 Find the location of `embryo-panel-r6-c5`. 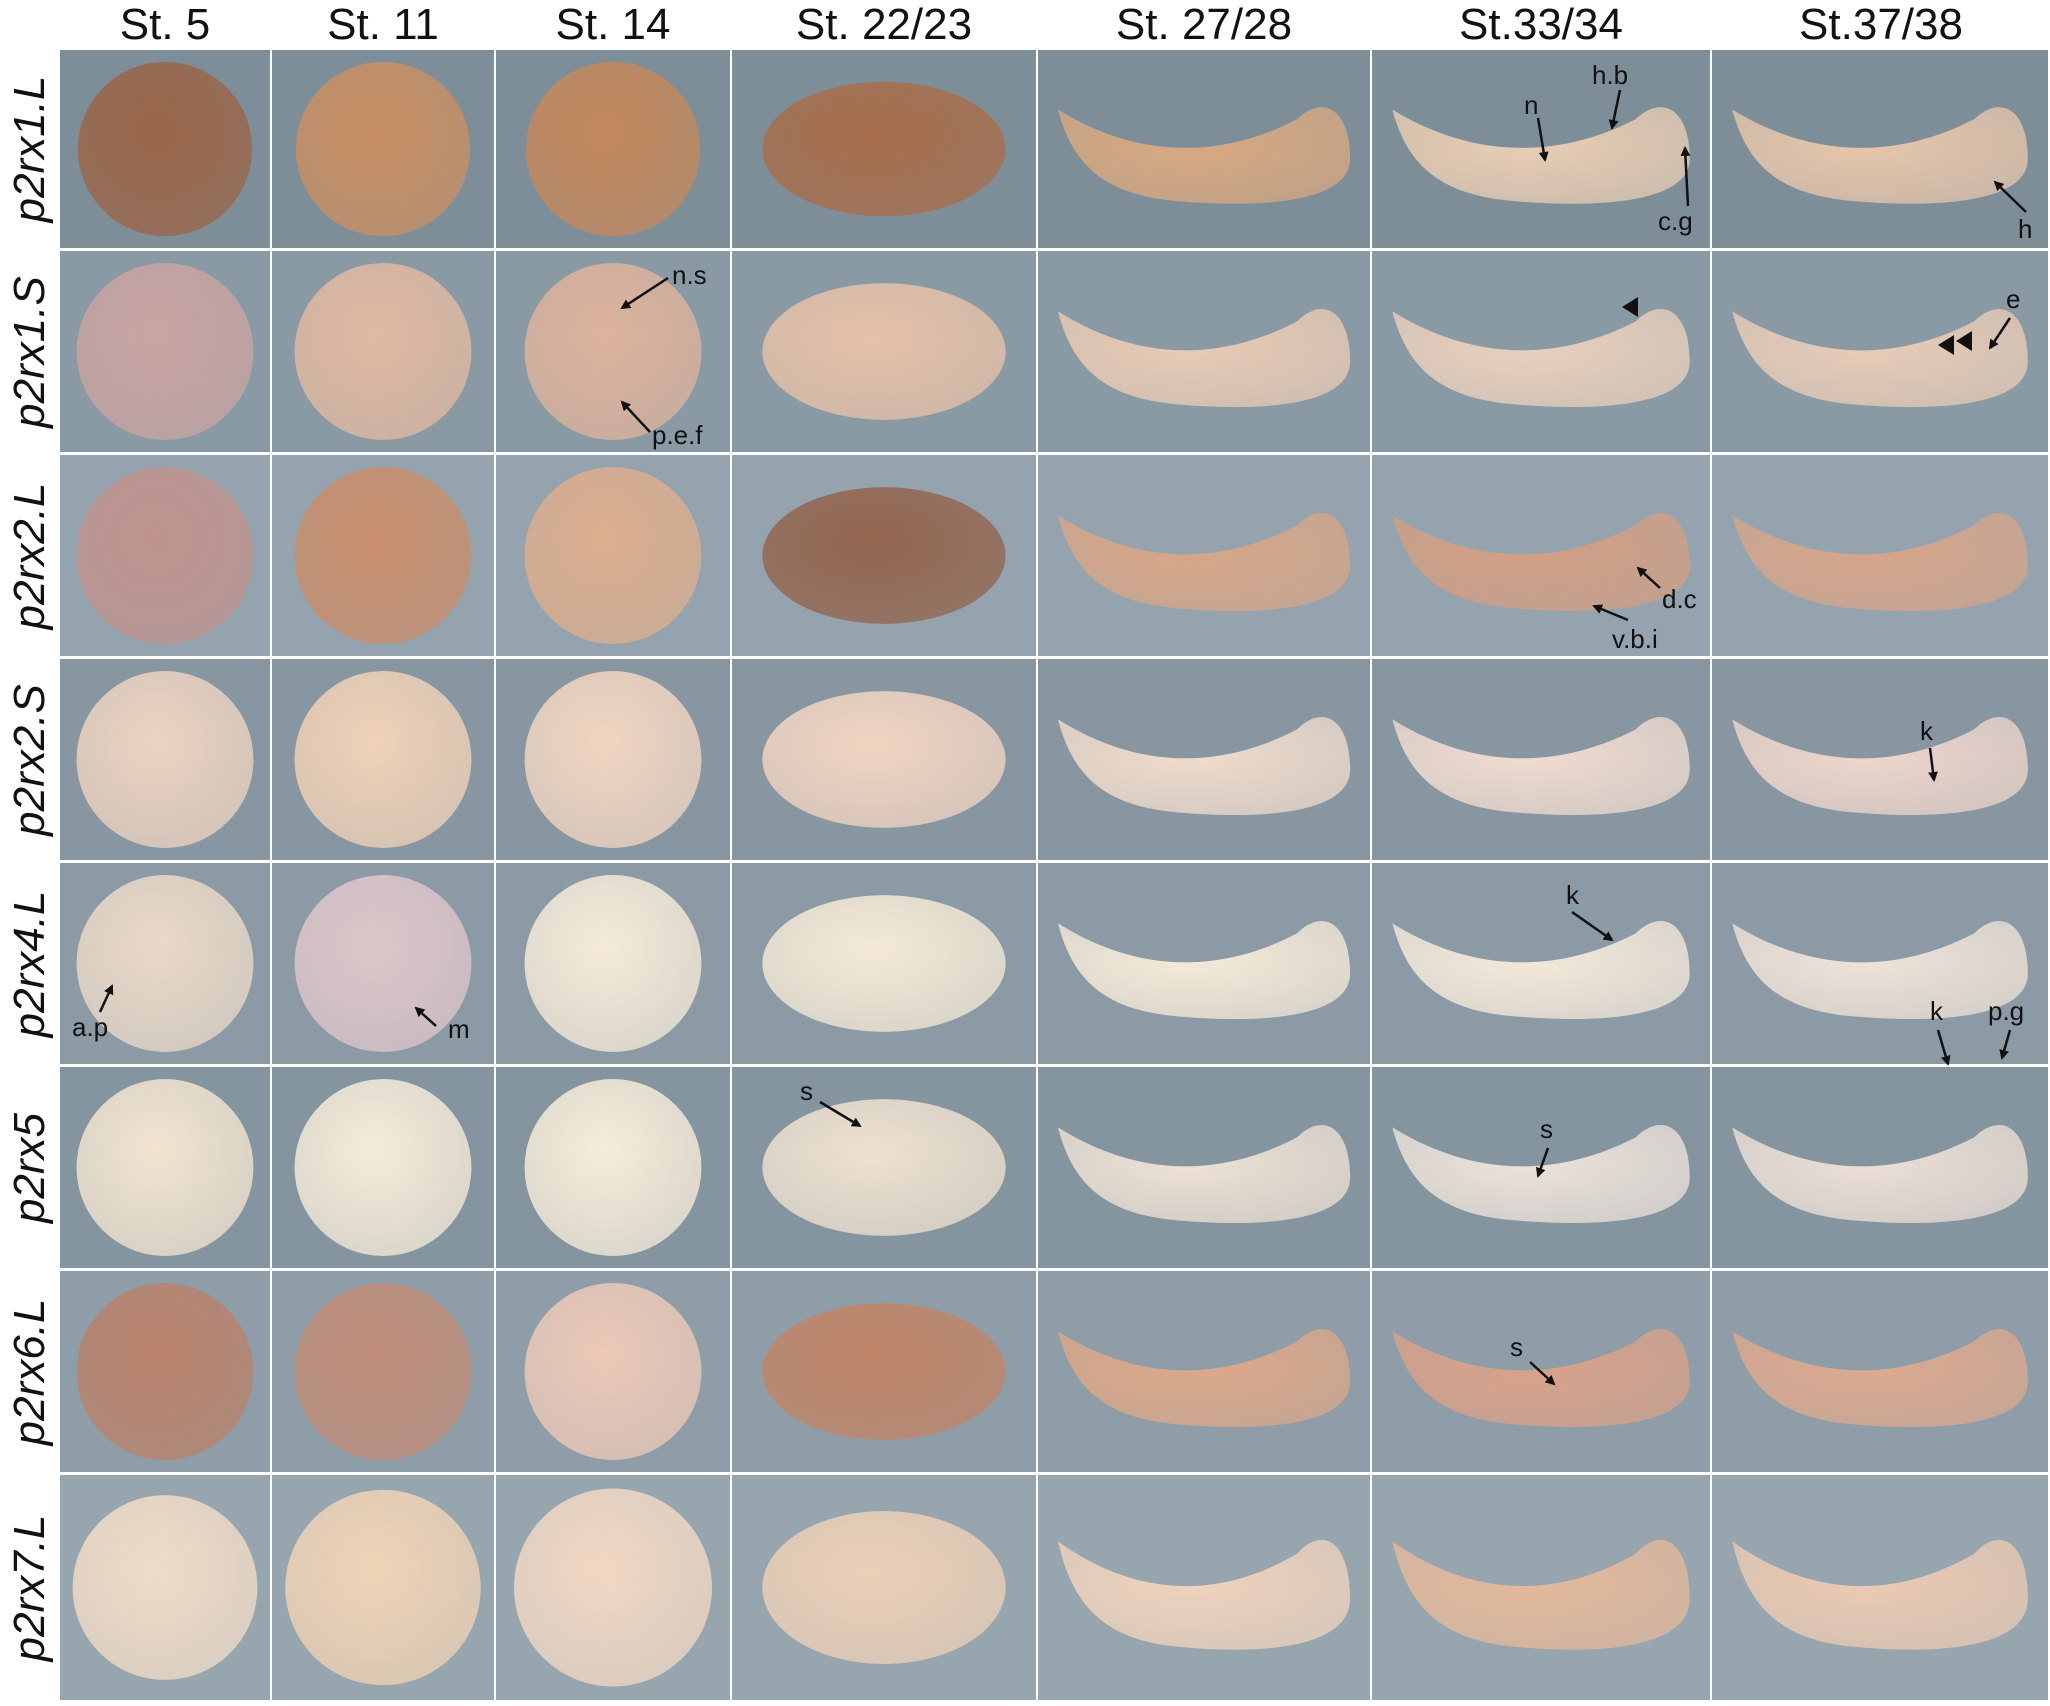

embryo-panel-r6-c5 is located at coordinates (1204, 1167).